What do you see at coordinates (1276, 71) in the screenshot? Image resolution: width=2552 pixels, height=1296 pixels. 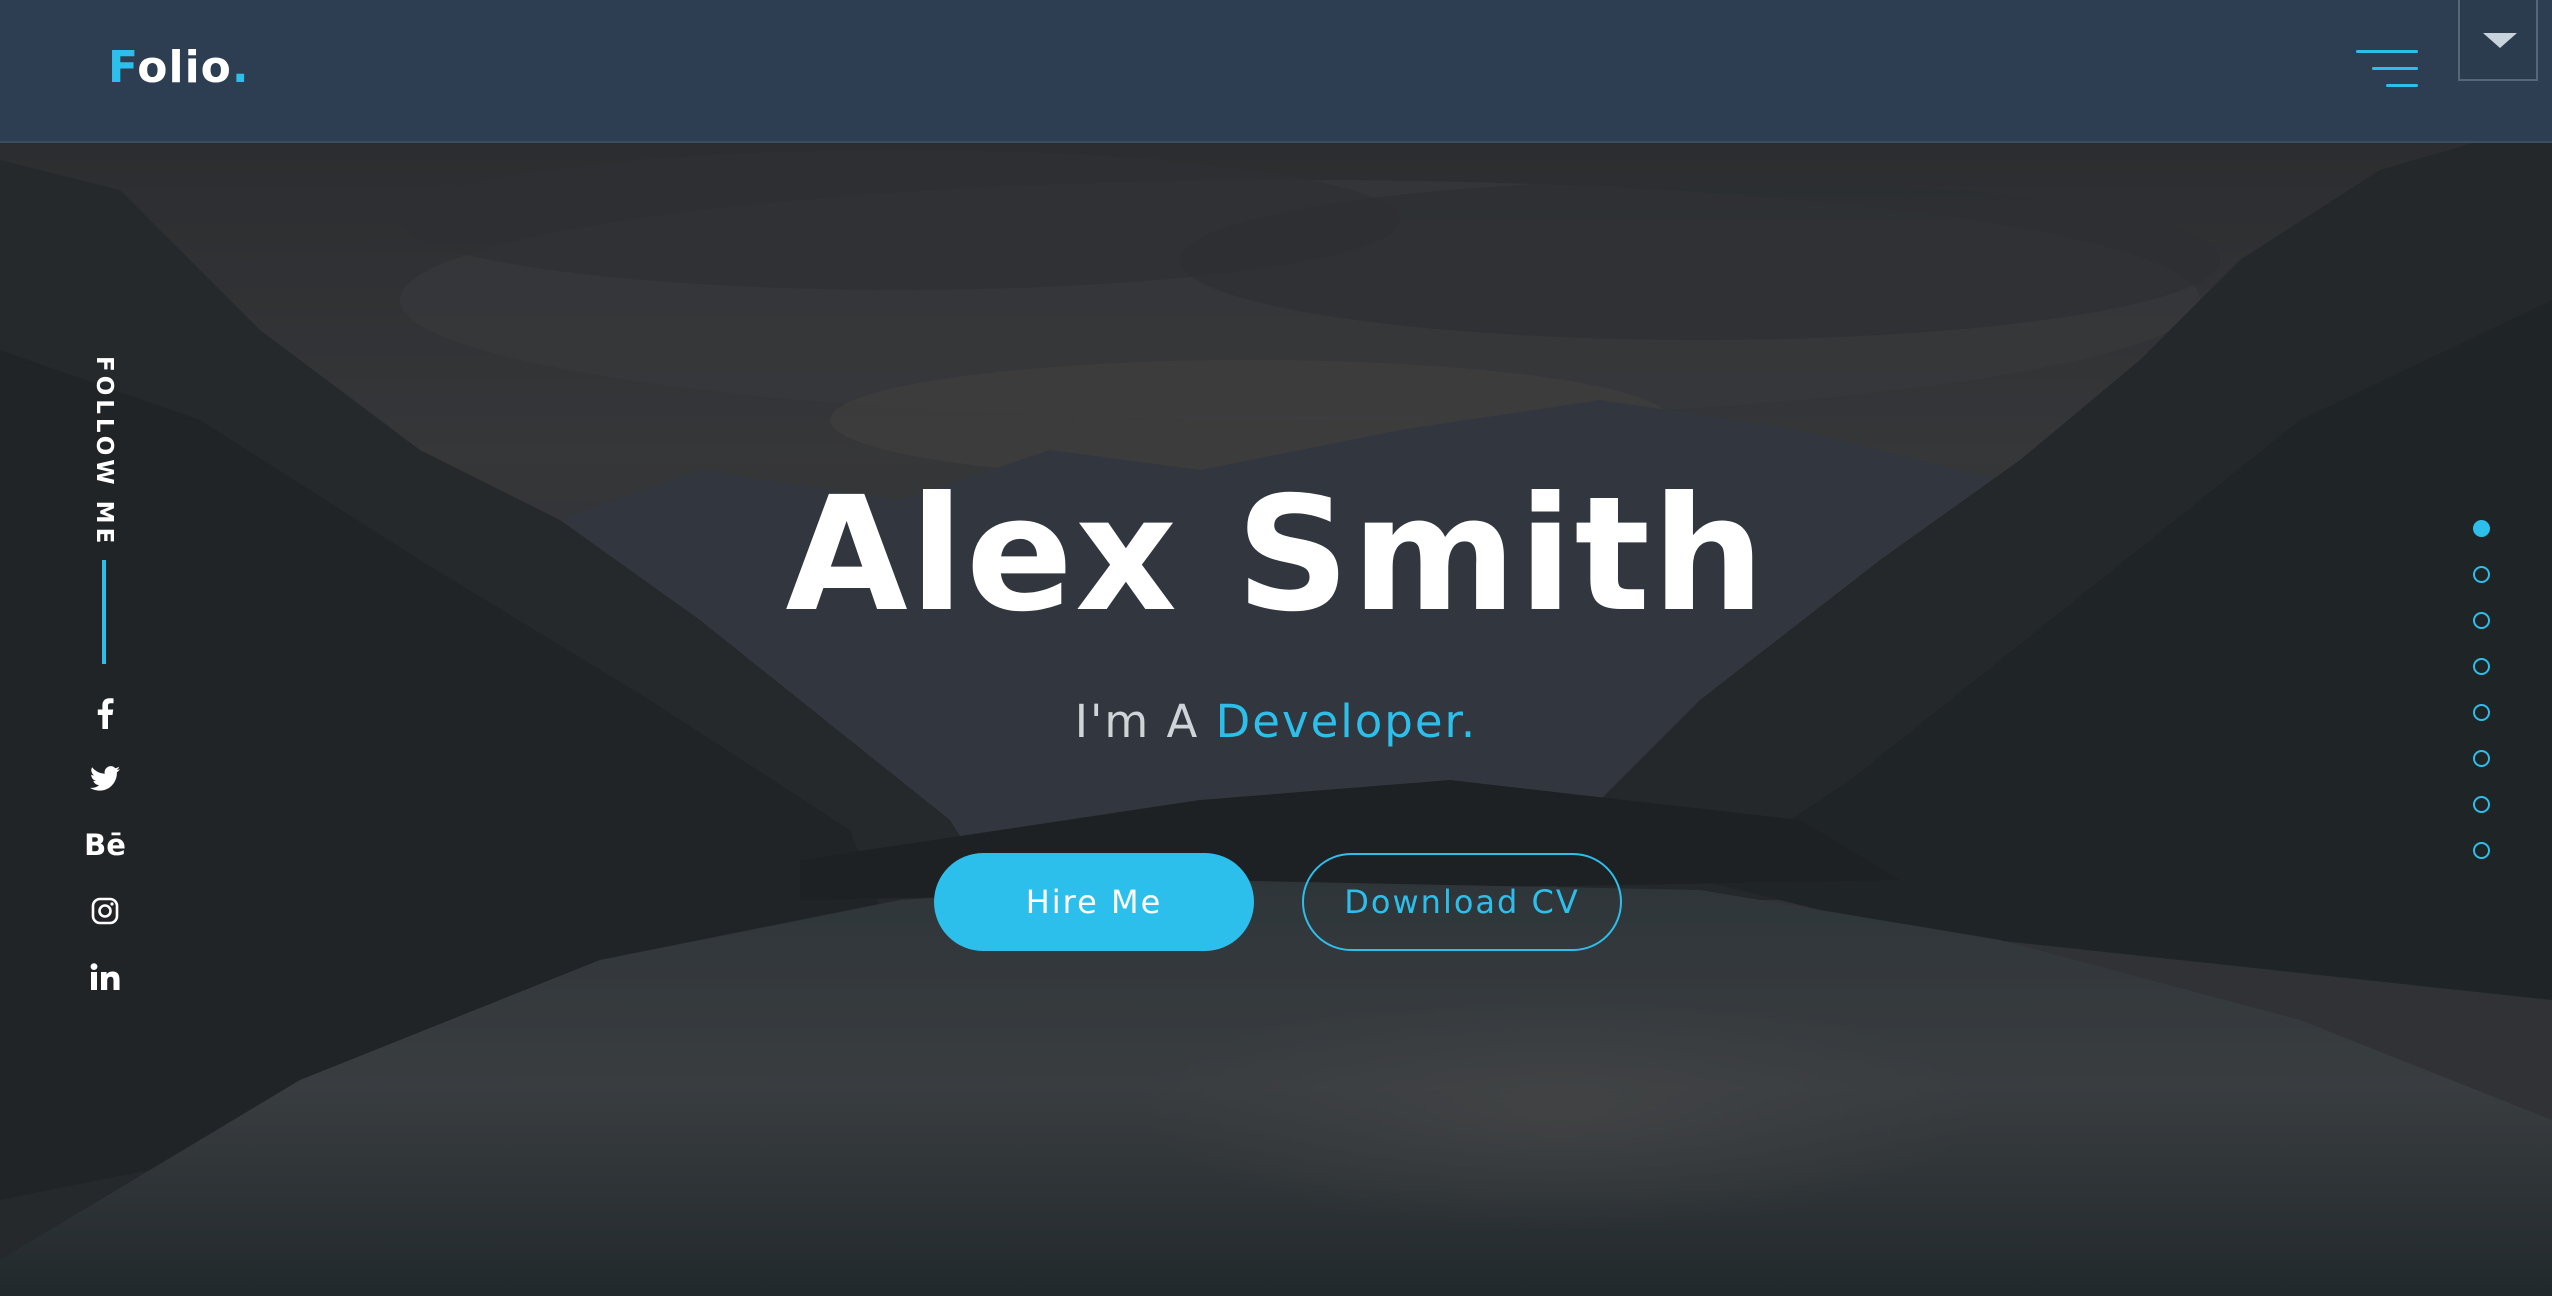 I see `top-navbar: Folio.` at bounding box center [1276, 71].